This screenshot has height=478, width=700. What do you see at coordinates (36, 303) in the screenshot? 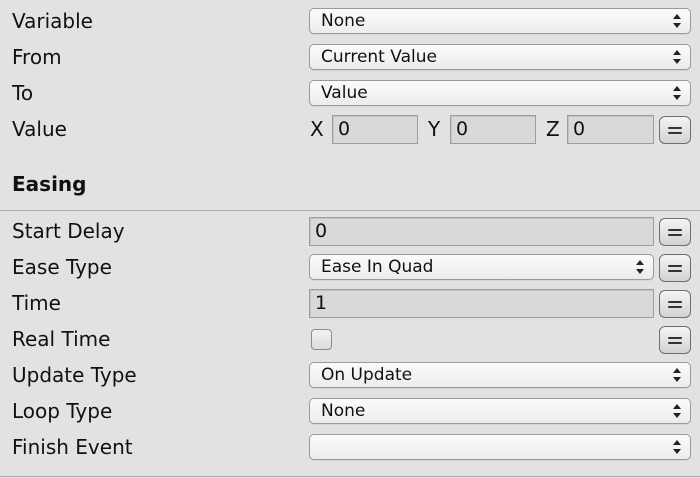
I see `time-label: Time` at bounding box center [36, 303].